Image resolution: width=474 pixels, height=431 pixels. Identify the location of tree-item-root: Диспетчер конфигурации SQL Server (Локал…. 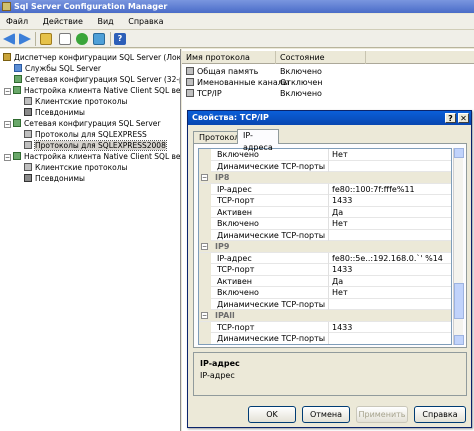
(91, 57).